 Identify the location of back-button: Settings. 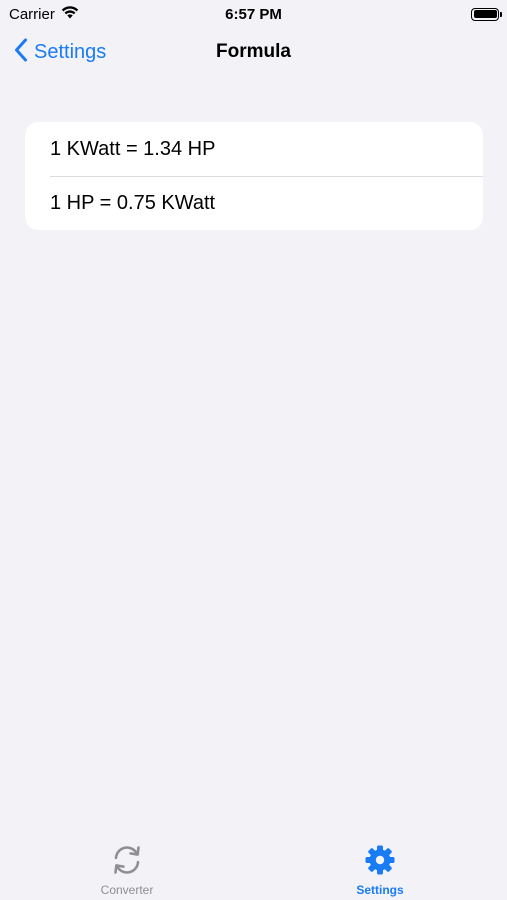
(60, 52).